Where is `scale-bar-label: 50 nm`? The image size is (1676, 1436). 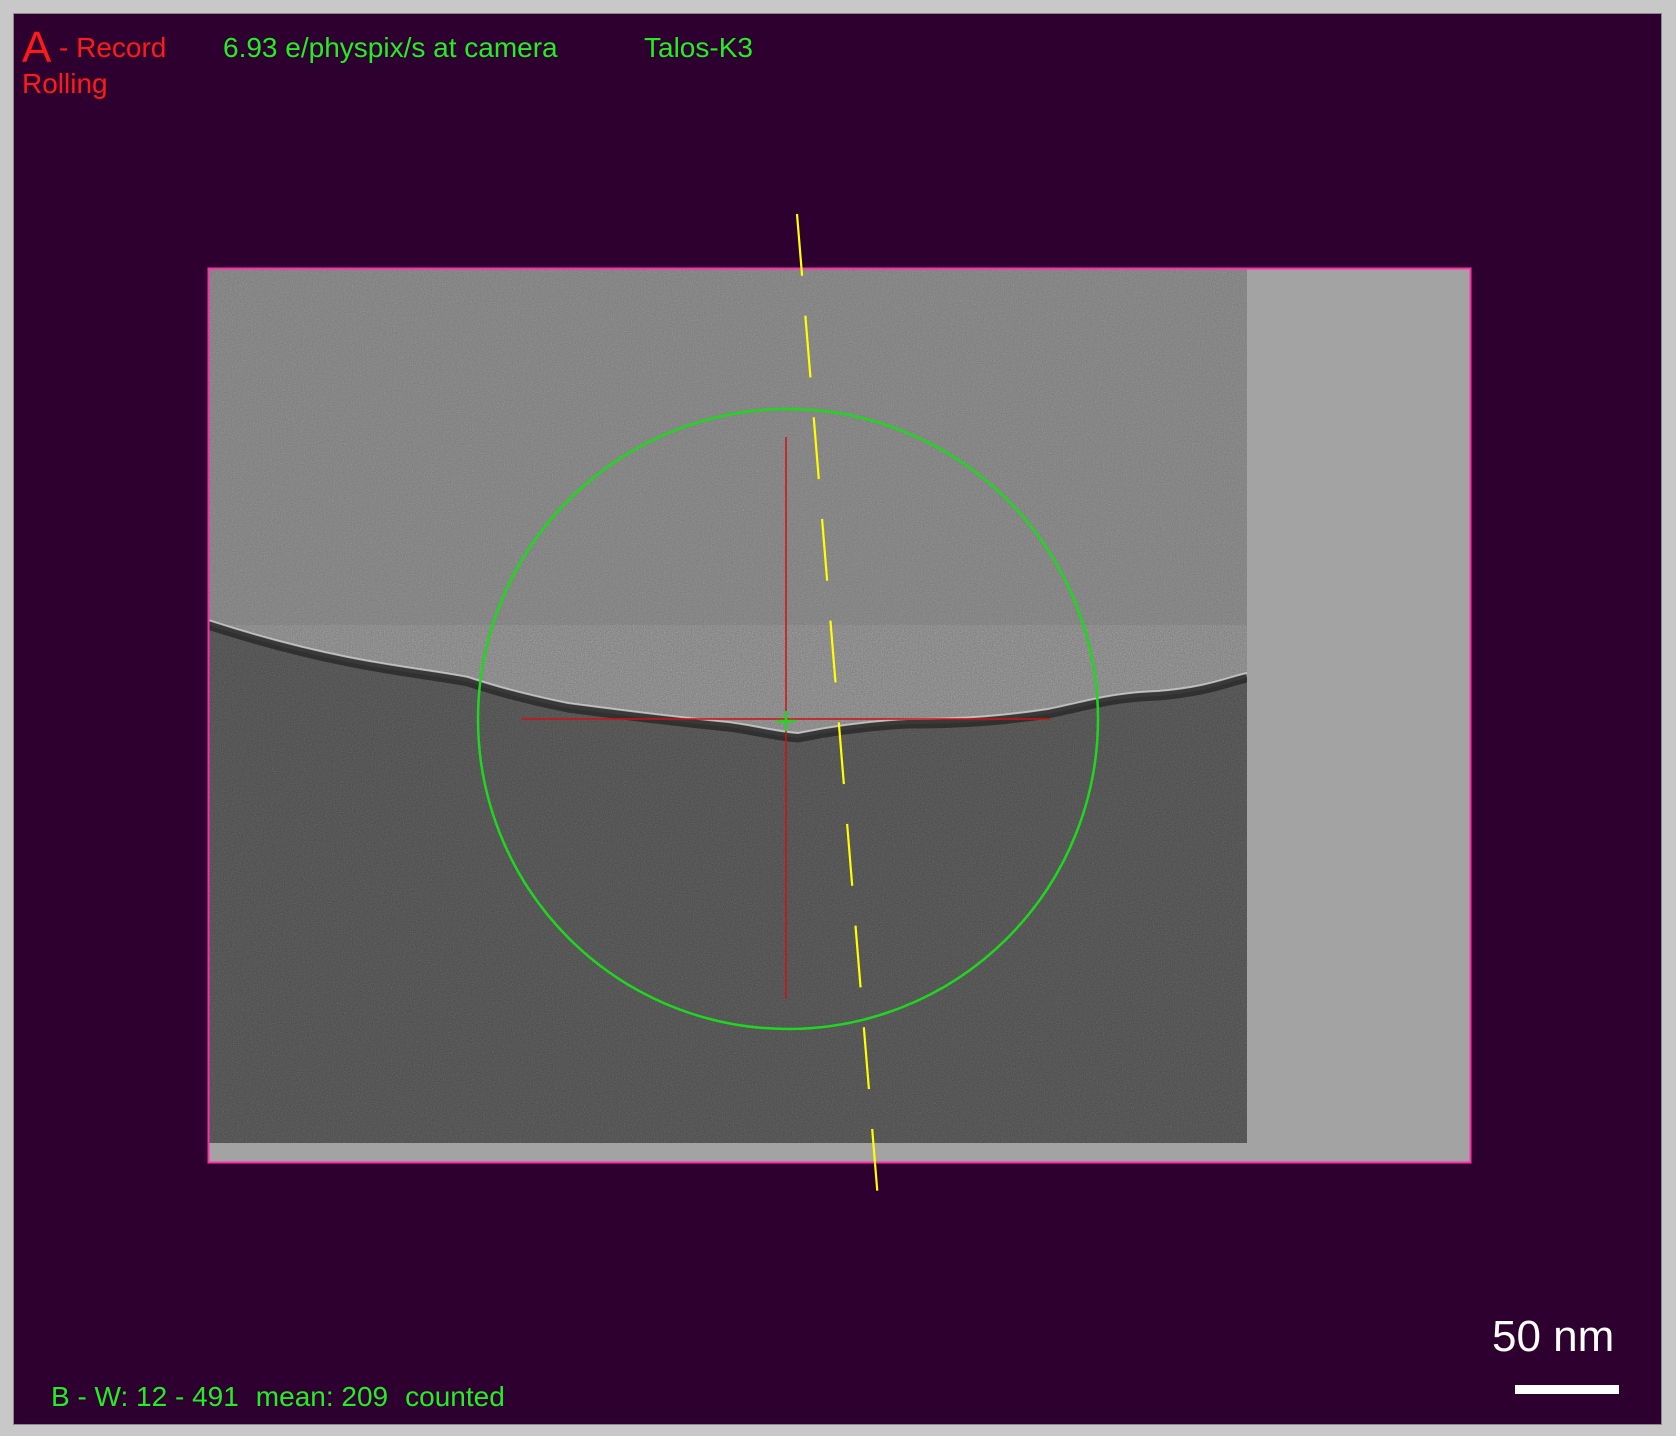 scale-bar-label: 50 nm is located at coordinates (1553, 1336).